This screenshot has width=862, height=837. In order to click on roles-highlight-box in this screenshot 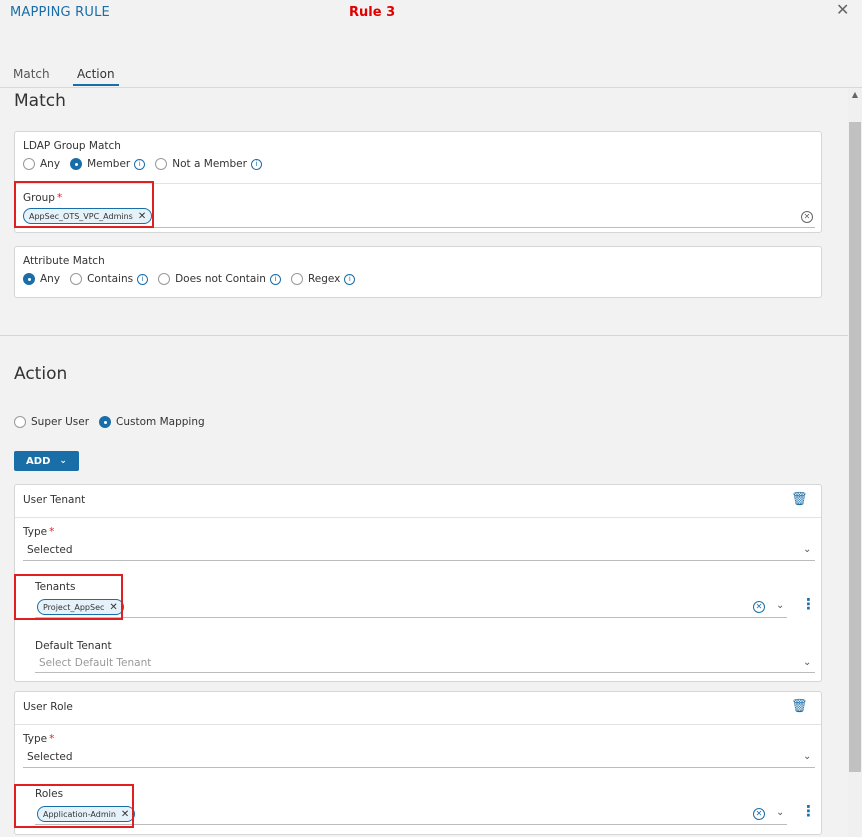, I will do `click(74, 806)`.